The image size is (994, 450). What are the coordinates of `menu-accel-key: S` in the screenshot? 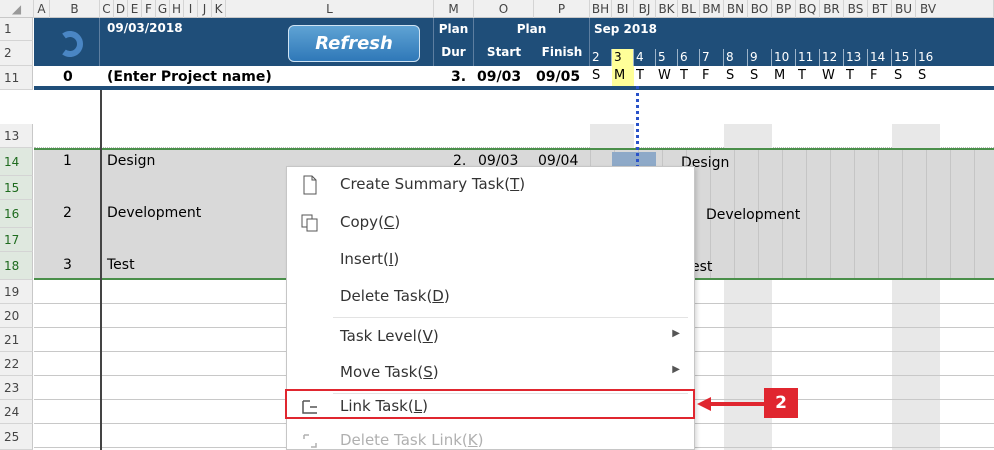 It's located at (428, 372).